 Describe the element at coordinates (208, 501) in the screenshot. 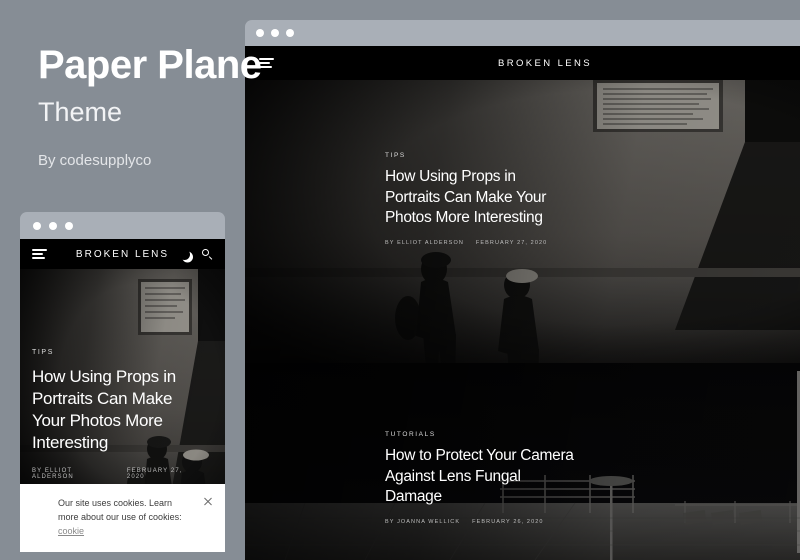

I see `close-icon` at that location.